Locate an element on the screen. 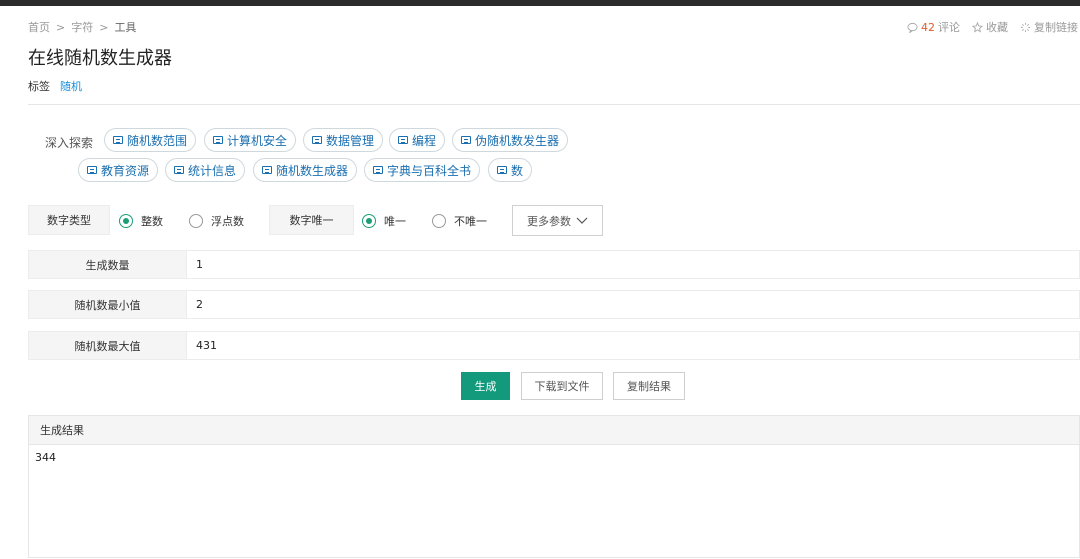  divider is located at coordinates (554, 104).